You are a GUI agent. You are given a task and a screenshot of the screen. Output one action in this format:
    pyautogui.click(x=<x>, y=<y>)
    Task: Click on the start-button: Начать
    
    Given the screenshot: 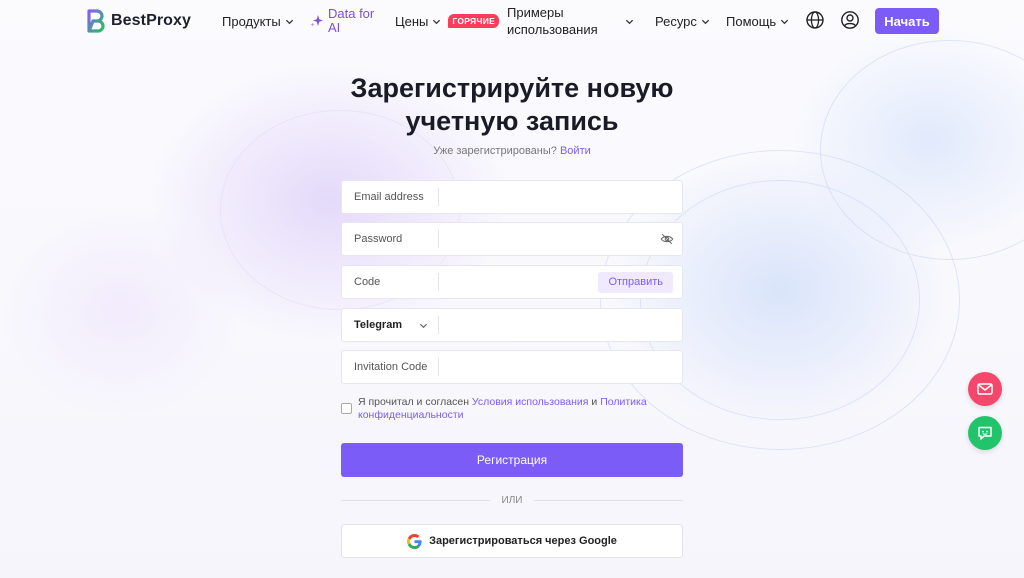 What is the action you would take?
    pyautogui.click(x=907, y=21)
    